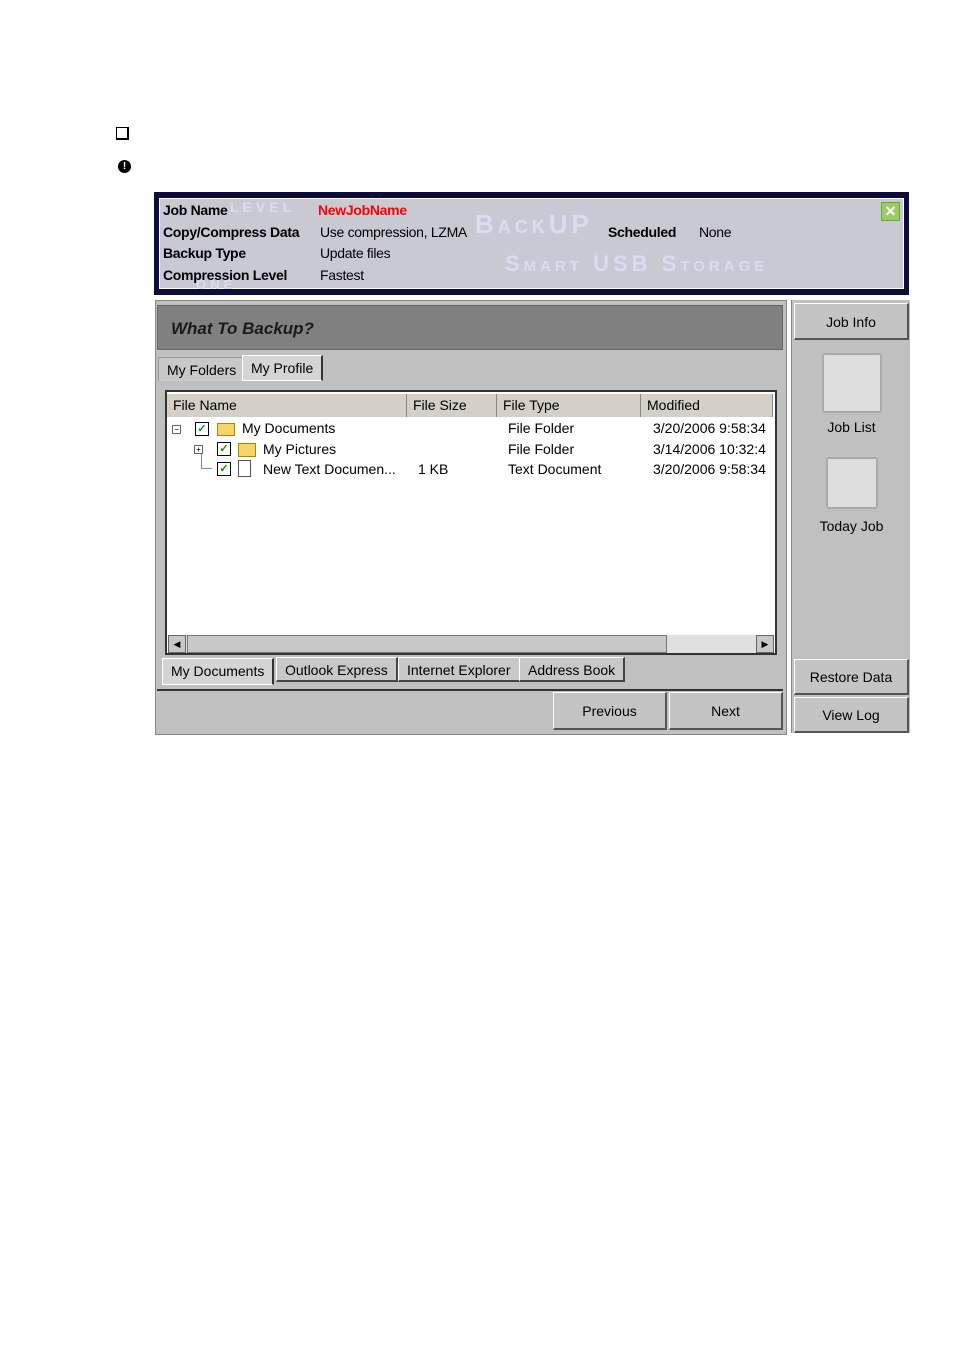 The image size is (954, 1350). What do you see at coordinates (470, 327) in the screenshot?
I see `page-title-bar: What To Backup?` at bounding box center [470, 327].